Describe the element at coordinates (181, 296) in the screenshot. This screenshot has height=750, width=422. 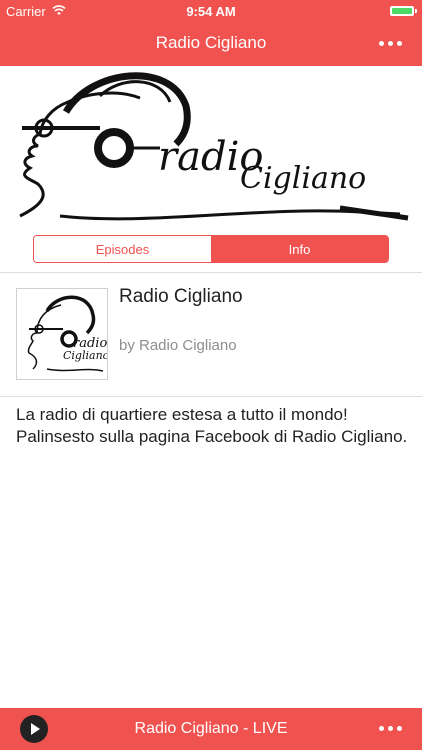
I see `podcast-title: Radio Cigliano` at that location.